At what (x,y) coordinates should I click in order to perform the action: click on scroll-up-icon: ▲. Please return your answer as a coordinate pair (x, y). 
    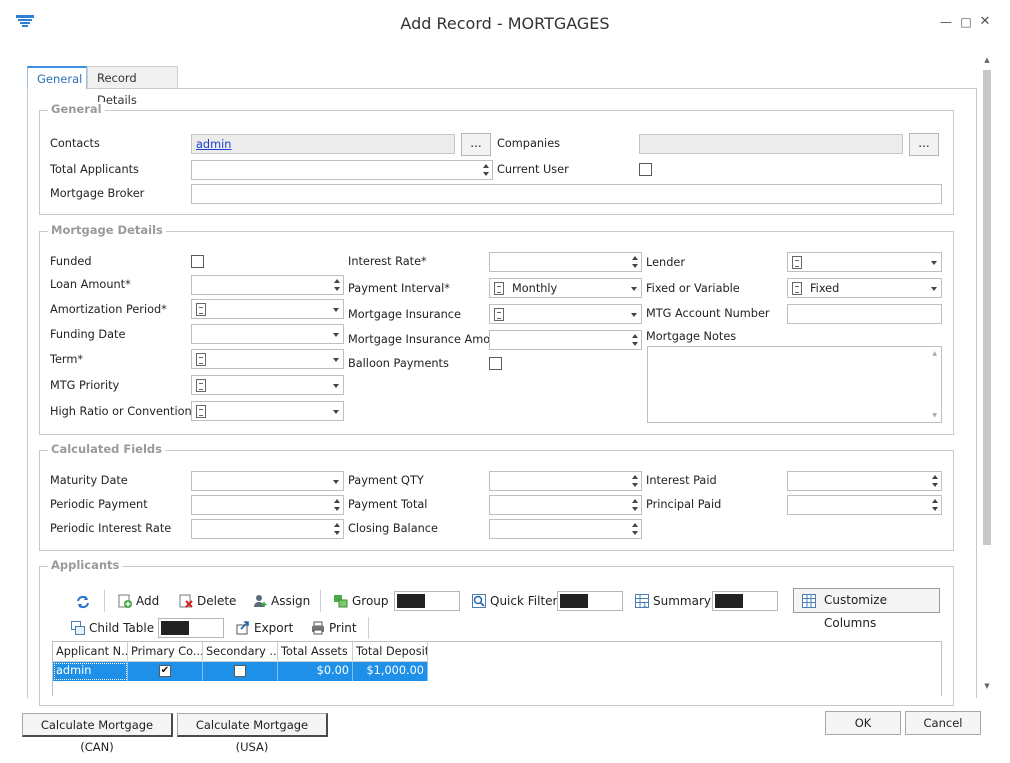
    Looking at the image, I should click on (987, 60).